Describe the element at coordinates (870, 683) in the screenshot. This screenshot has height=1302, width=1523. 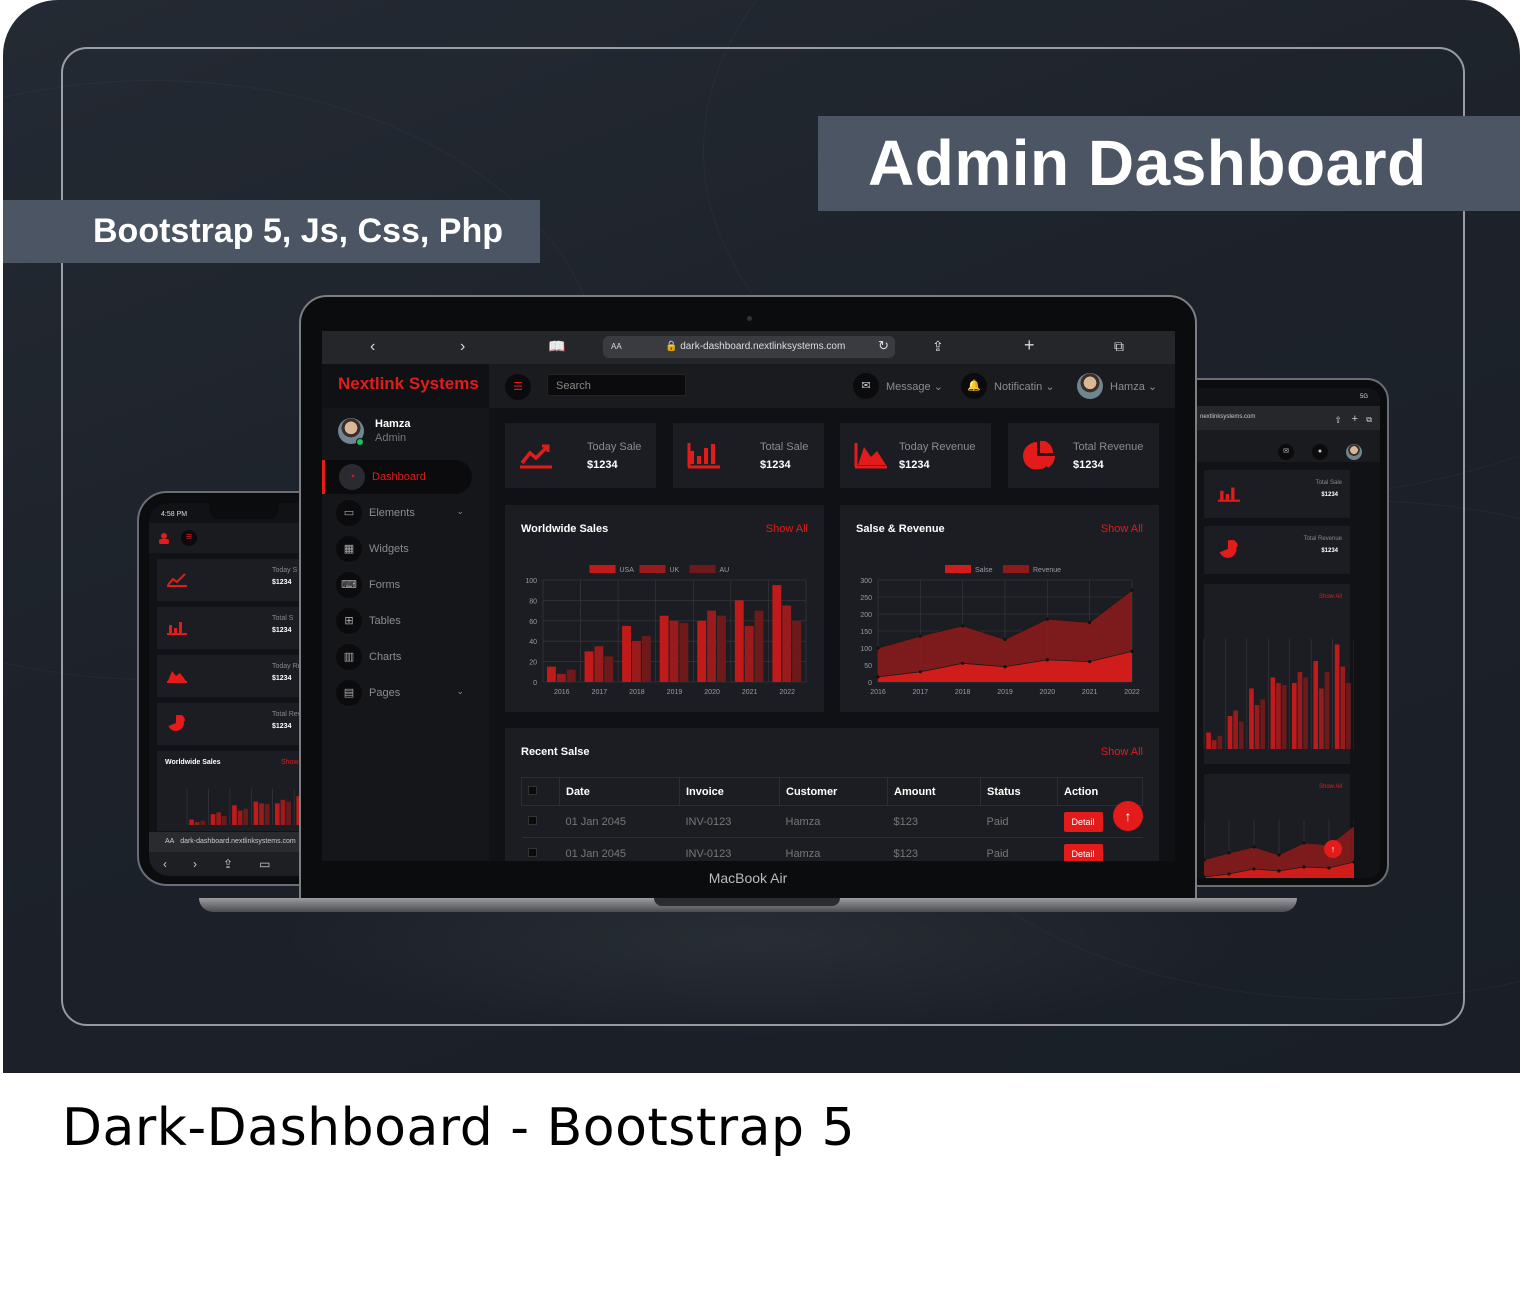
I see `y-tick-label: 0` at that location.